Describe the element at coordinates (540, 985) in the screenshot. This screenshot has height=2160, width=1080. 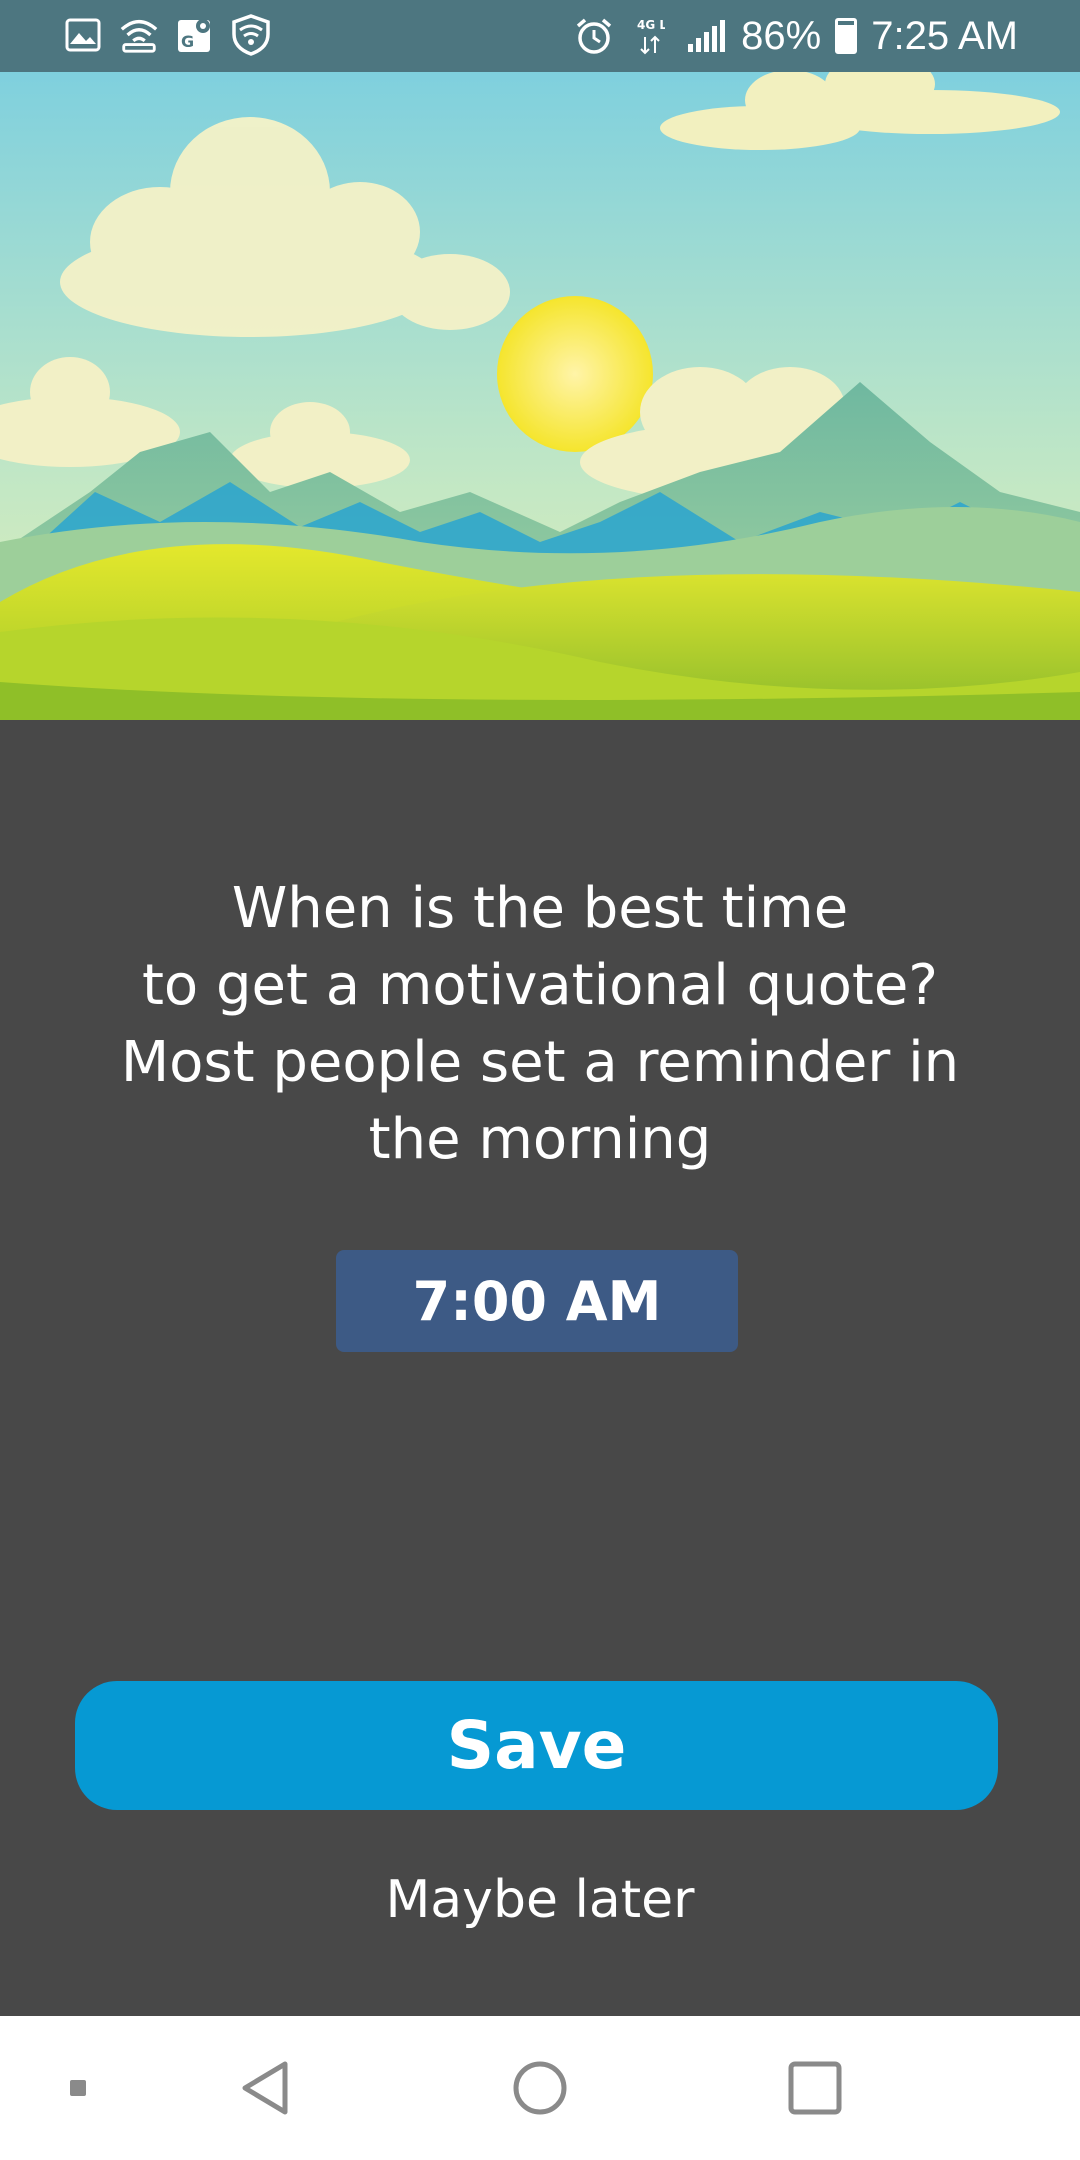
I see `prompt-line-2: to get a motivational quote?` at that location.